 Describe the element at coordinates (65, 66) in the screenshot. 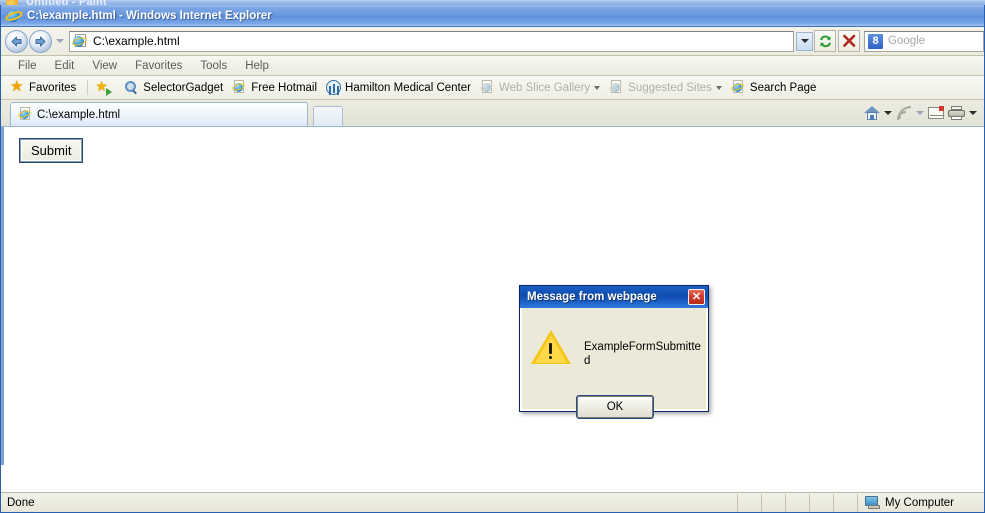

I see `menu-item-edit: Edit` at that location.